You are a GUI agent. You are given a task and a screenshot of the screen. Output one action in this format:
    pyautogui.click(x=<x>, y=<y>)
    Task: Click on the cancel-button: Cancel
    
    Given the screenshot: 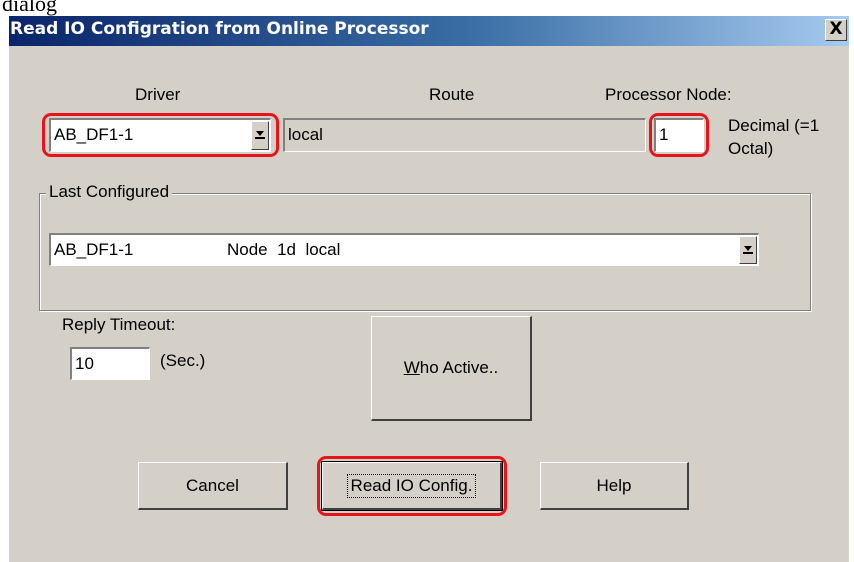 What is the action you would take?
    pyautogui.click(x=213, y=486)
    